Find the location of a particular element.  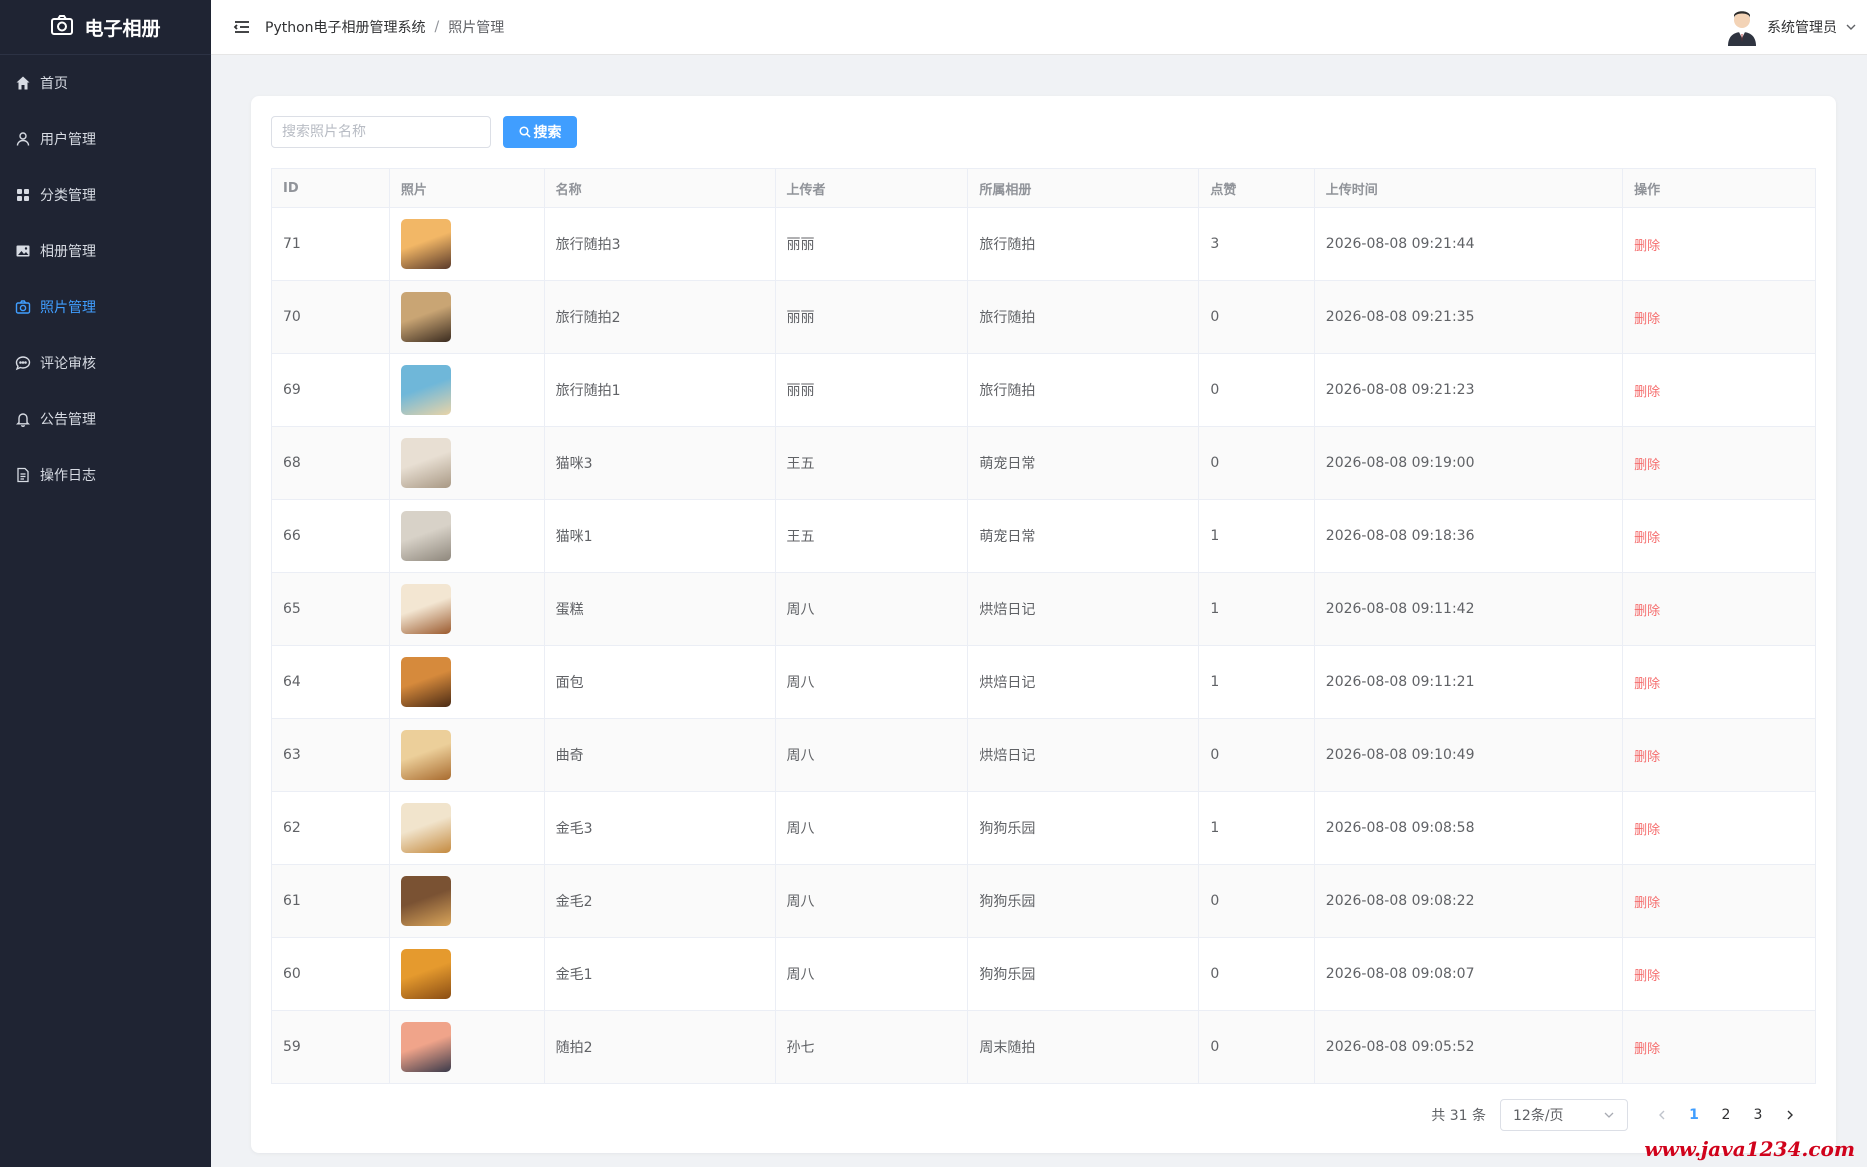

user-name: 系统管理员 is located at coordinates (1802, 28).